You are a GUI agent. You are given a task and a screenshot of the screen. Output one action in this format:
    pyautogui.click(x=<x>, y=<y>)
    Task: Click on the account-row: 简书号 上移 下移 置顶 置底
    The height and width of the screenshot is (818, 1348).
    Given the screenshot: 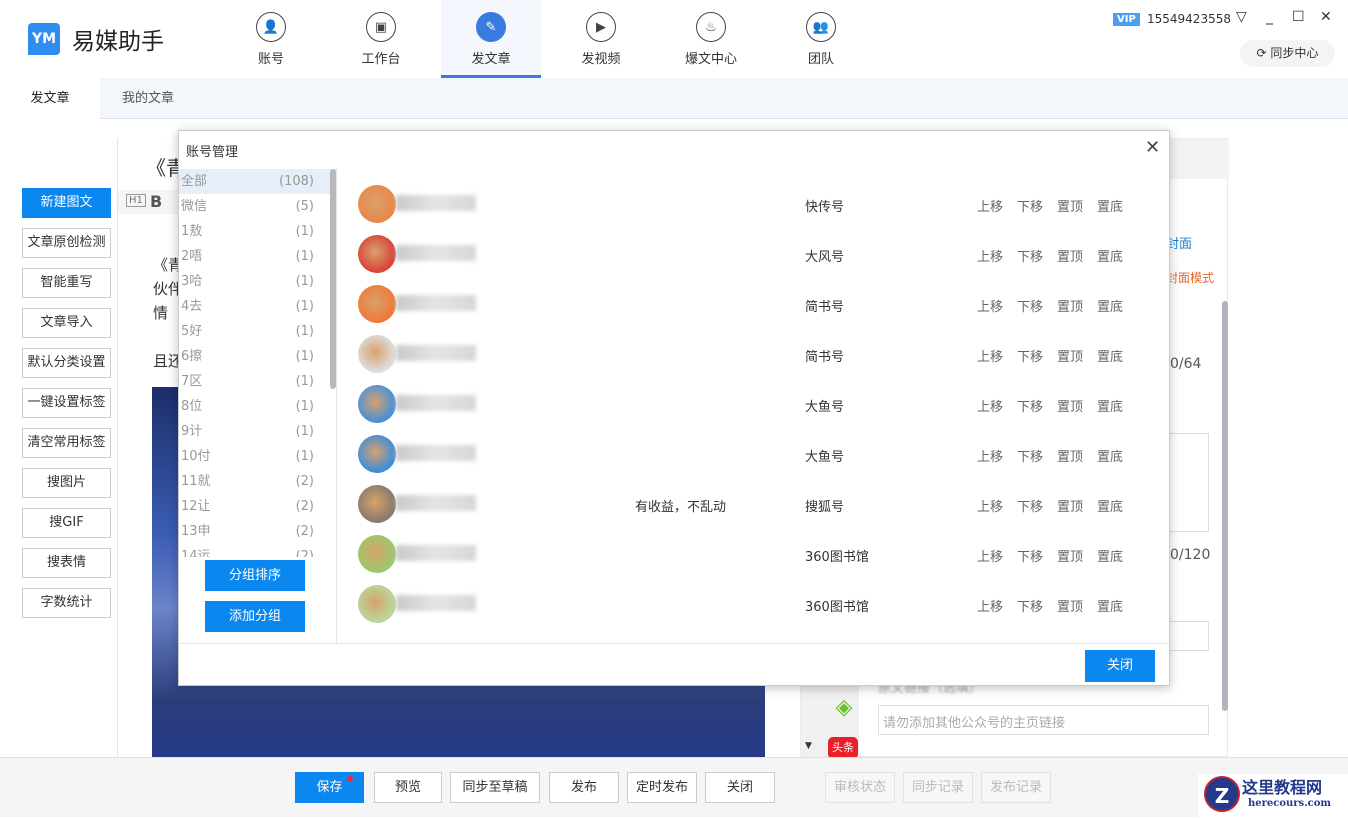 What is the action you would take?
    pyautogui.click(x=748, y=306)
    